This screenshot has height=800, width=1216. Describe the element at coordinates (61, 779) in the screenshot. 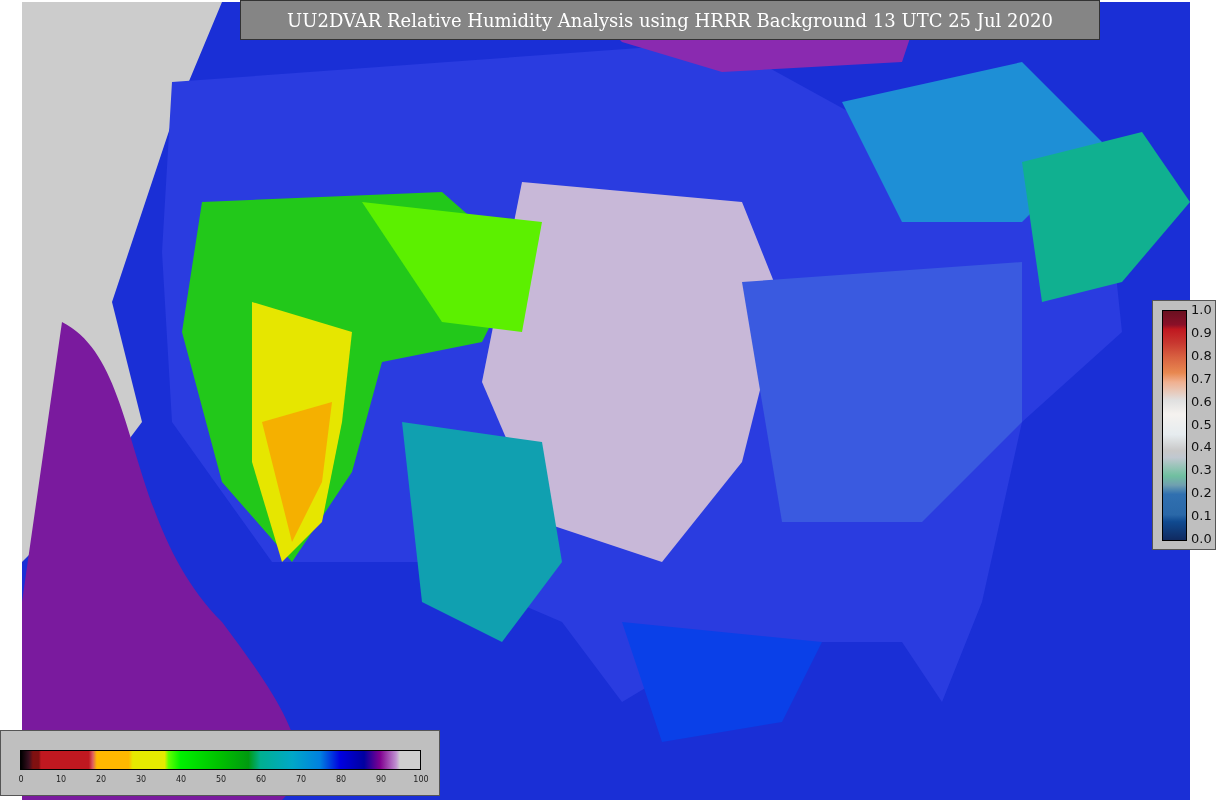

I see `tick-label: 10` at that location.